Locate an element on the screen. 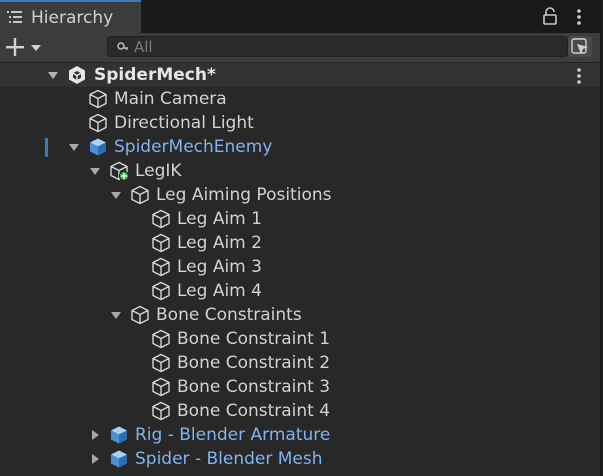  tree-item: Directional Light is located at coordinates (300, 123).